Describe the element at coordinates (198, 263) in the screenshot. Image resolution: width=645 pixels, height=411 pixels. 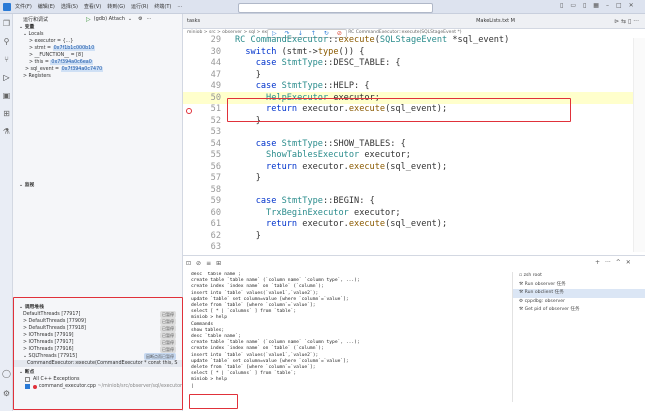
I see `clear-icon: ⊘` at that location.